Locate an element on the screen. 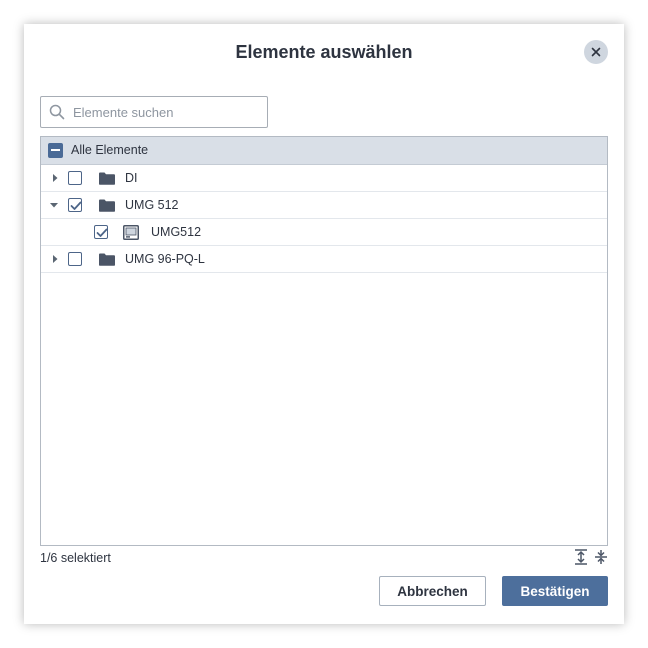 This screenshot has width=648, height=648. all-elements-label: Alle Elemente is located at coordinates (110, 150).